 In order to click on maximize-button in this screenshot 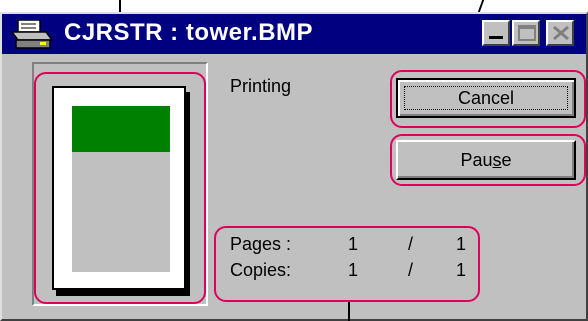, I will do `click(526, 33)`.